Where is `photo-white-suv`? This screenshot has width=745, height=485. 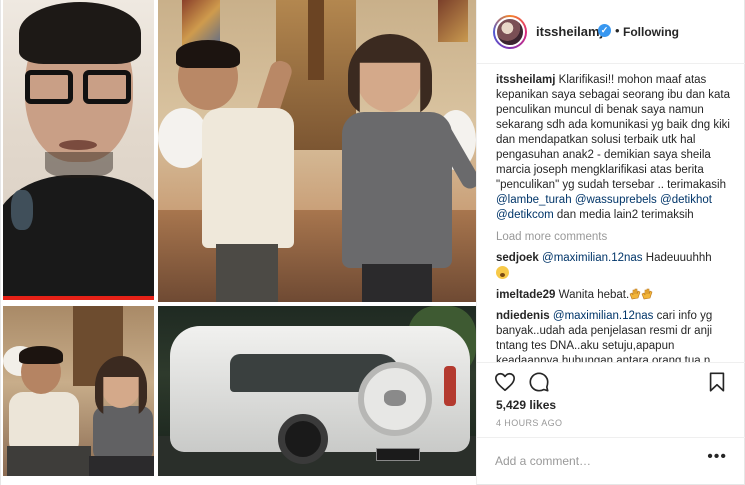 photo-white-suv is located at coordinates (317, 391).